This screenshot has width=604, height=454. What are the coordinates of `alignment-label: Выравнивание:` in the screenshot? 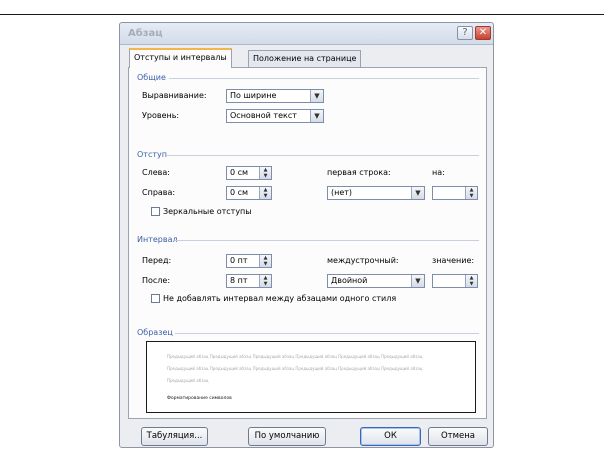 It's located at (174, 95).